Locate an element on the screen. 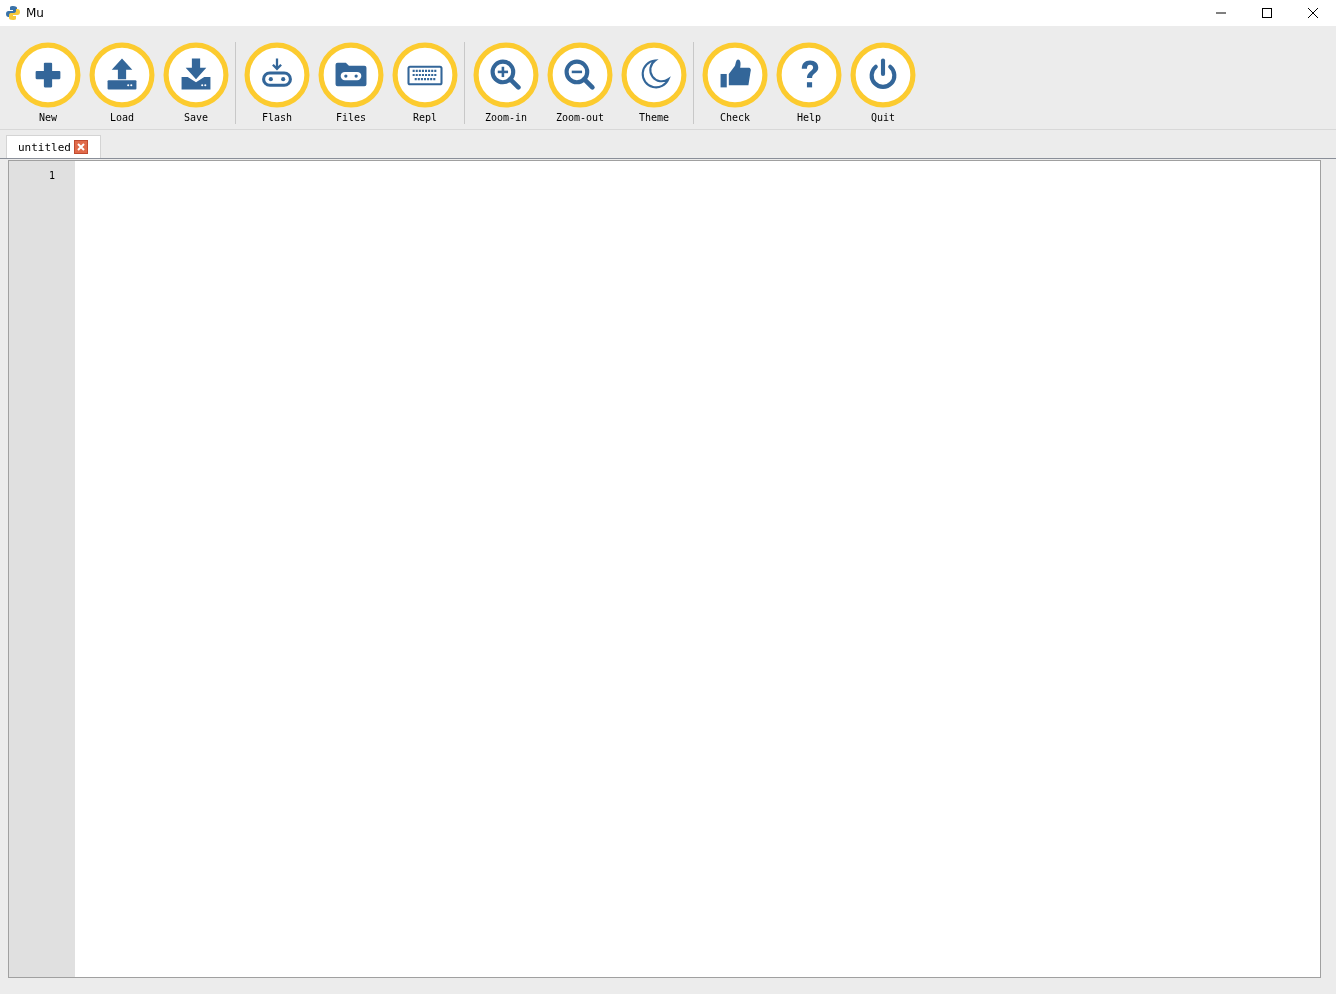  theme-button: Theme is located at coordinates (654, 82).